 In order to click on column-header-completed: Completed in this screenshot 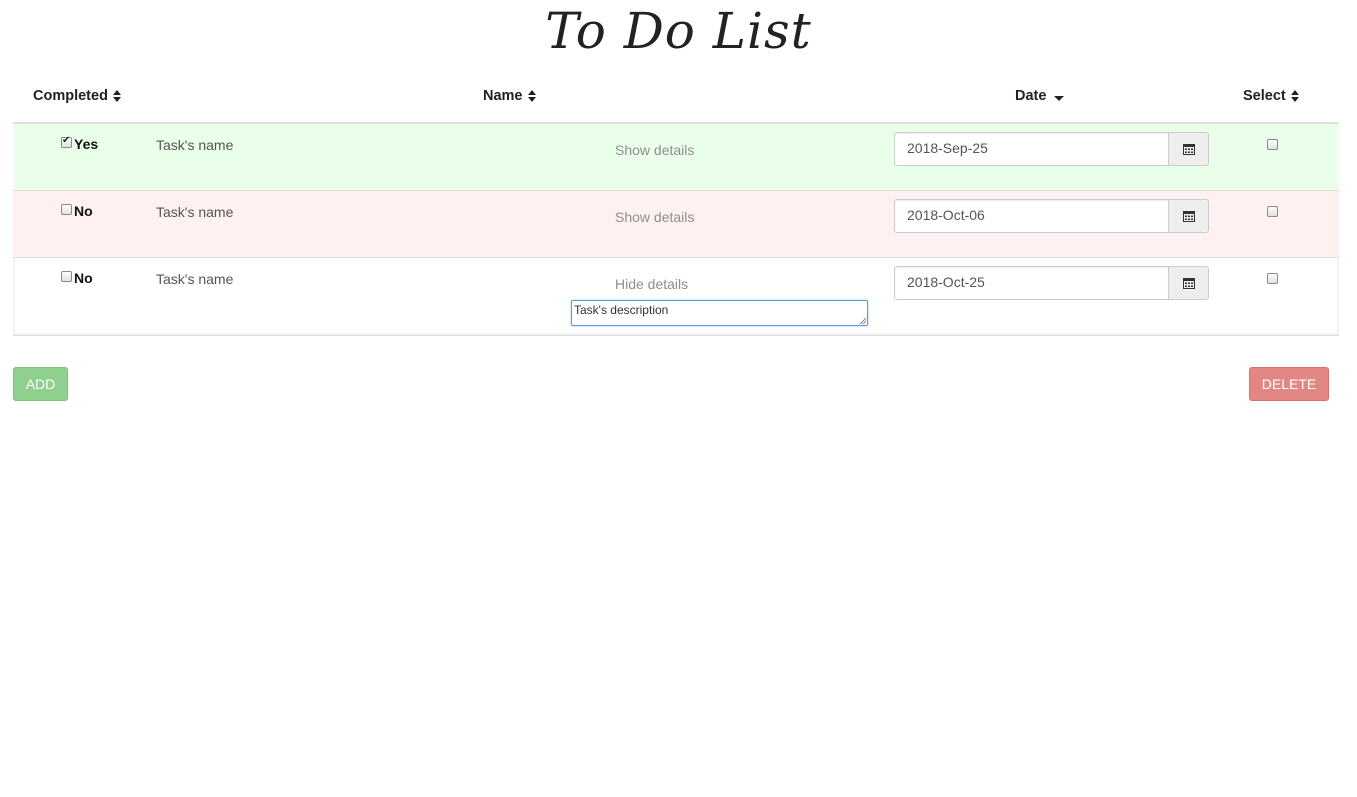, I will do `click(77, 96)`.